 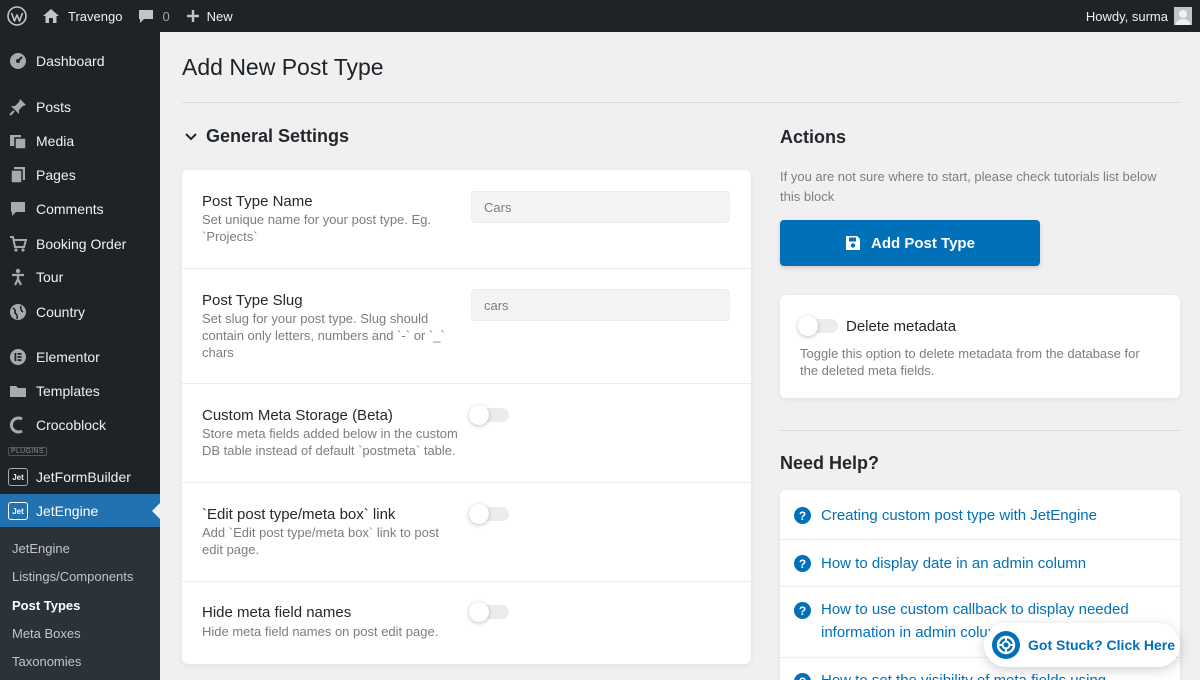 I want to click on delete-metadata-label: Delete metadata, so click(x=901, y=326).